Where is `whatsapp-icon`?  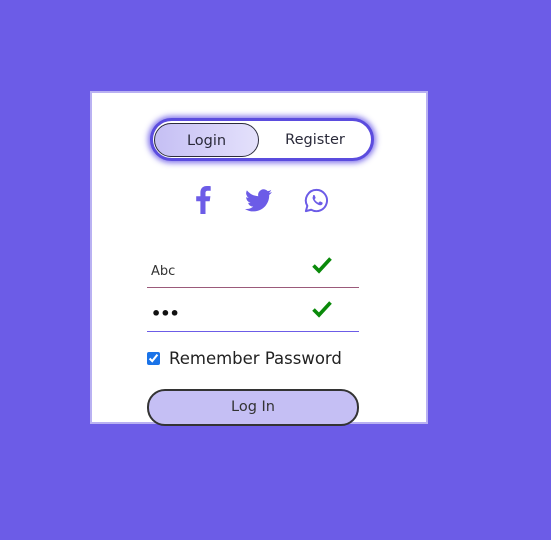 whatsapp-icon is located at coordinates (316, 200).